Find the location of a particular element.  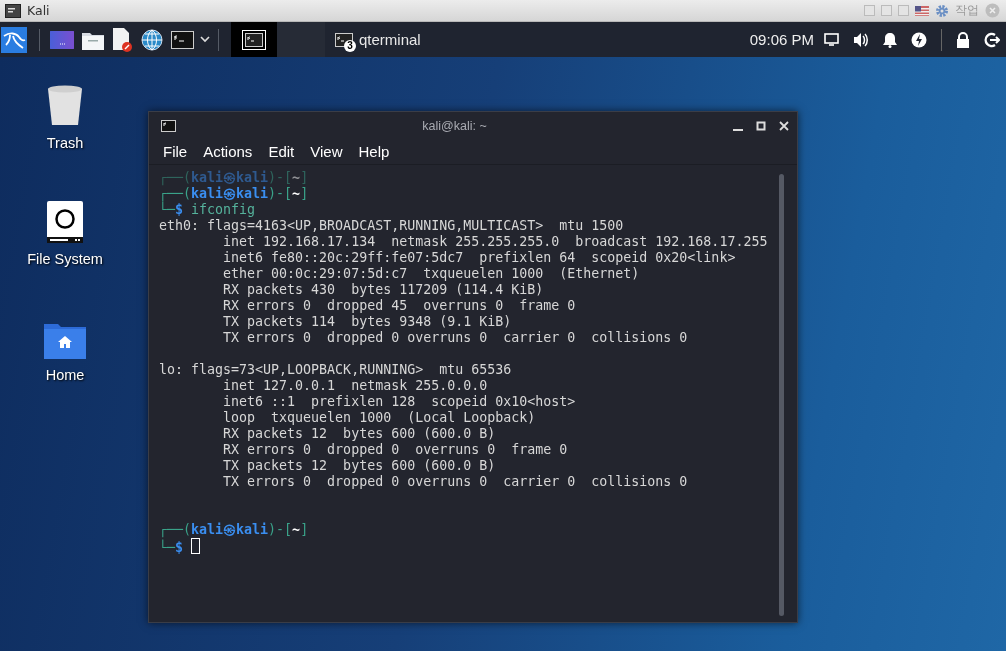

output-line: inet6 fe80::20c:29ff:fe07:5dc7 prefixlen 64 scopeid 0x20<link> is located at coordinates (479, 258).